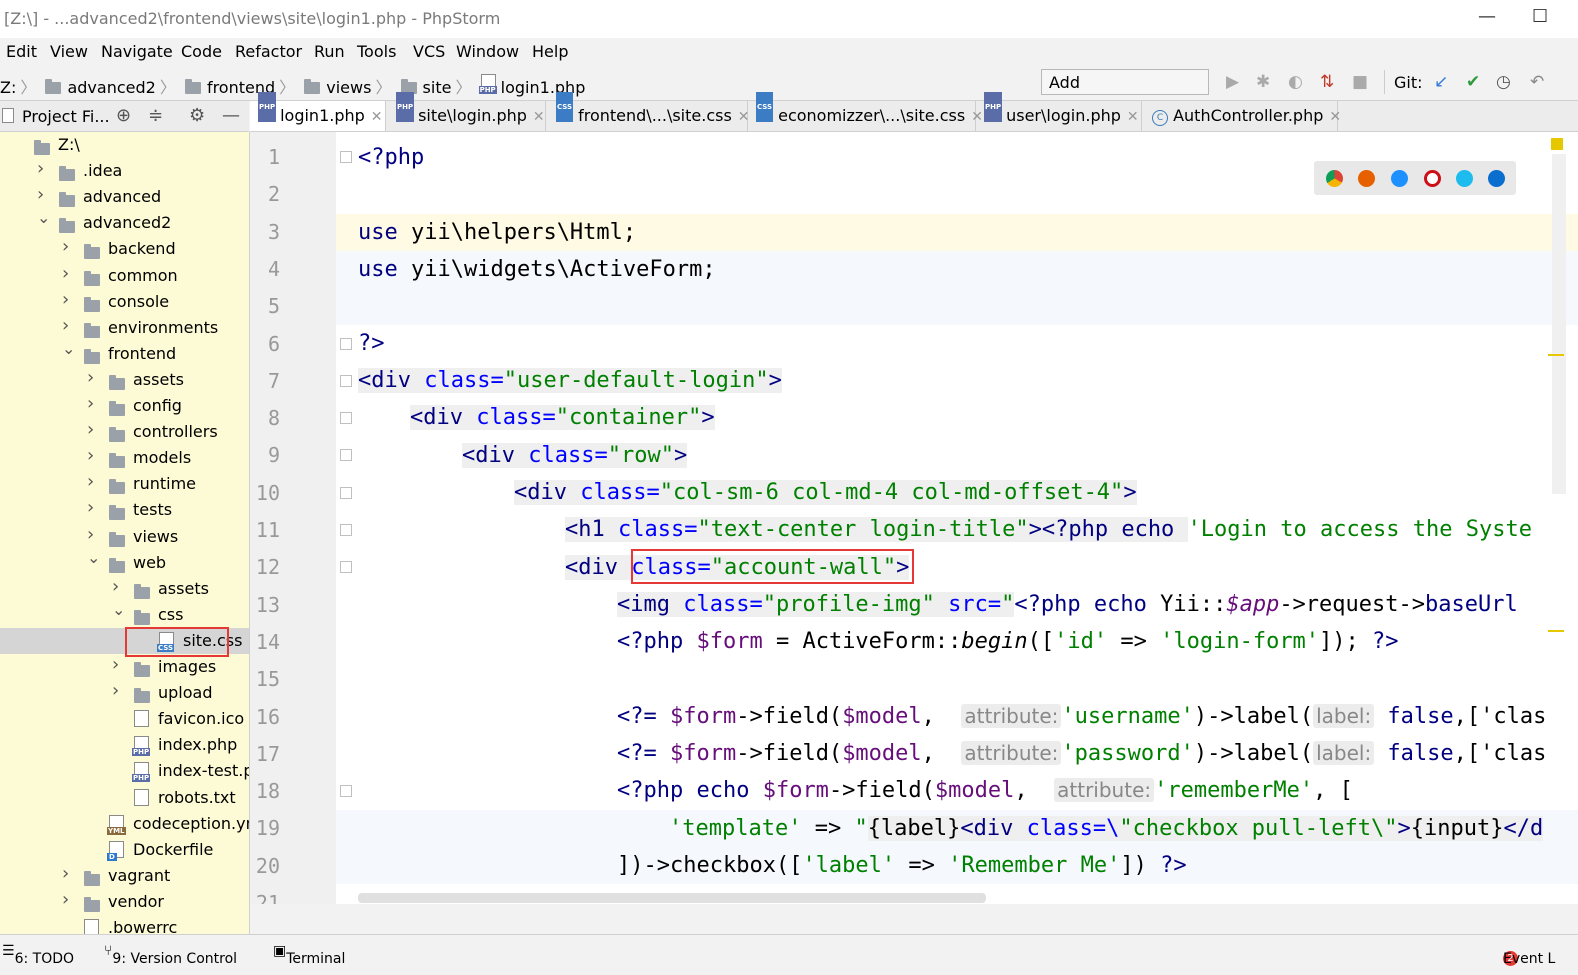 This screenshot has width=1578, height=975. Describe the element at coordinates (111, 87) in the screenshot. I see `breadcrumb-item: advanced2` at that location.